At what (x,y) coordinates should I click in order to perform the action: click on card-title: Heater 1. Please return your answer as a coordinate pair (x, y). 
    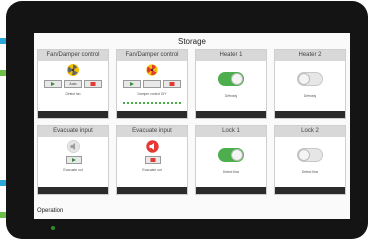
    Looking at the image, I should click on (231, 55).